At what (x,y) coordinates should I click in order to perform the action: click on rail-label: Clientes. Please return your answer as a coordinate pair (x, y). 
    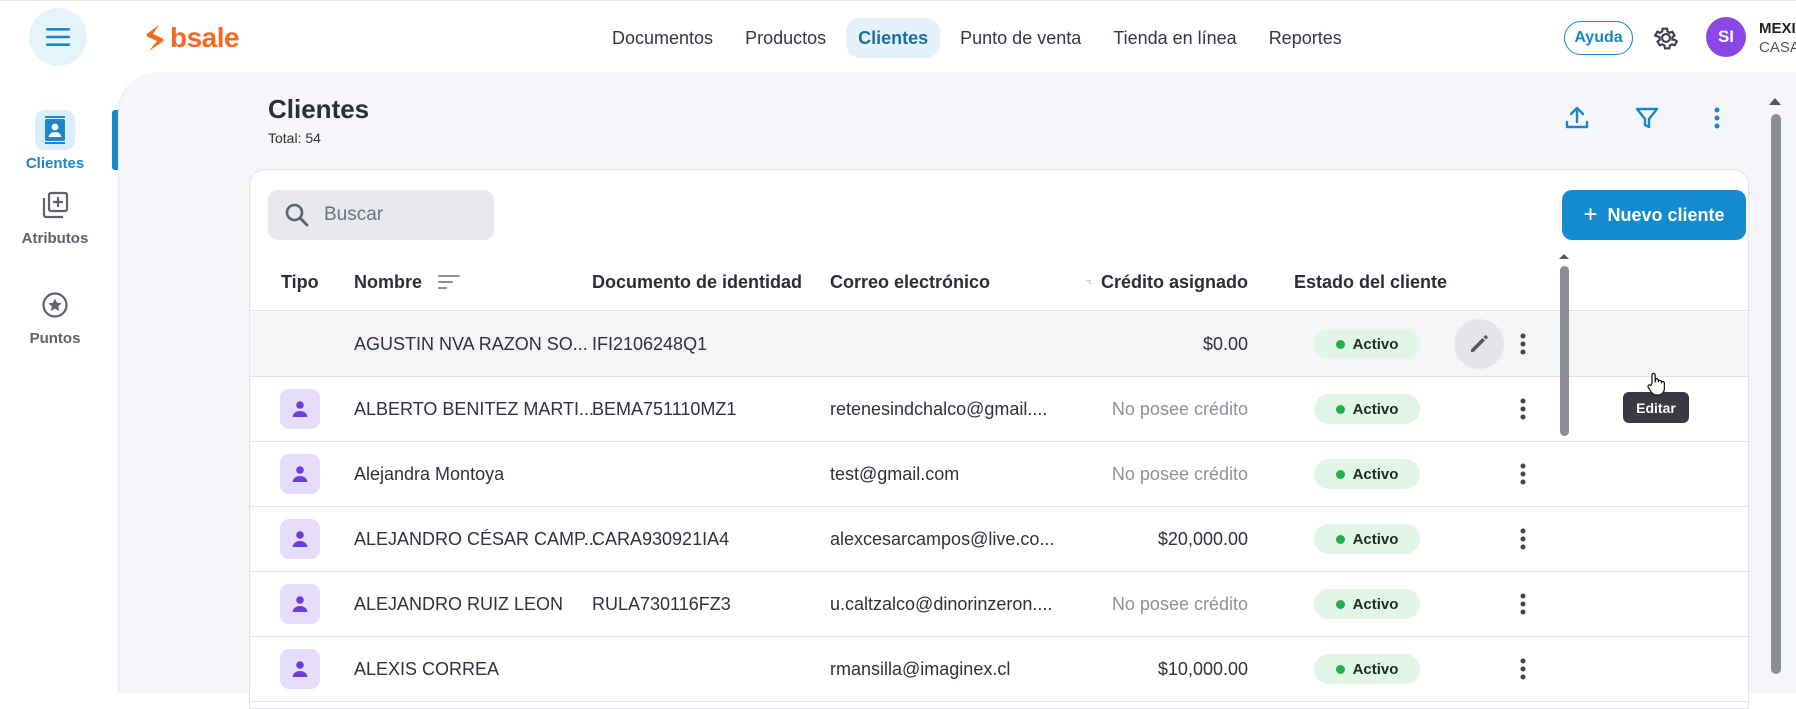
    Looking at the image, I should click on (55, 163).